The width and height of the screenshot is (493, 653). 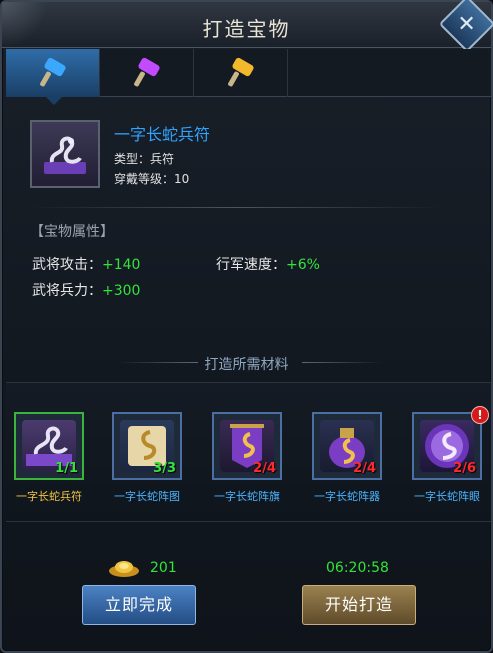 I want to click on finish-now-button: 立即完成, so click(x=139, y=605).